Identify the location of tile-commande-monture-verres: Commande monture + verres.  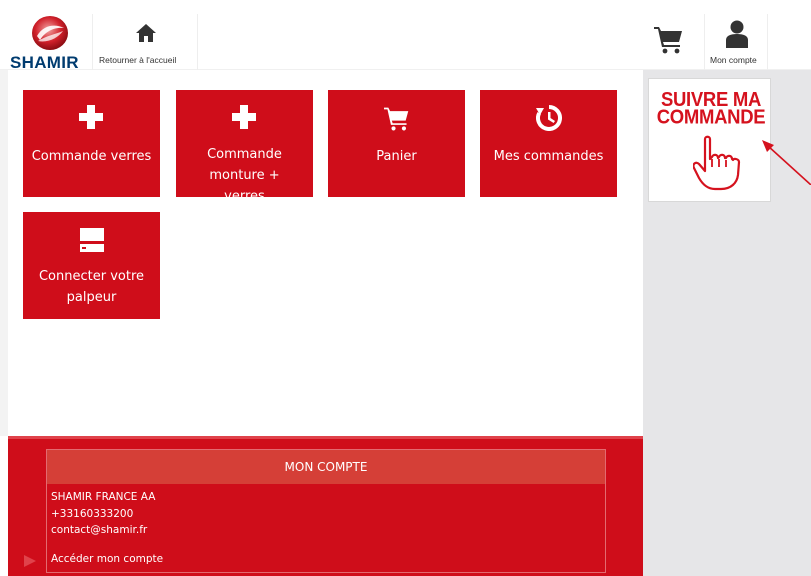
(244, 147).